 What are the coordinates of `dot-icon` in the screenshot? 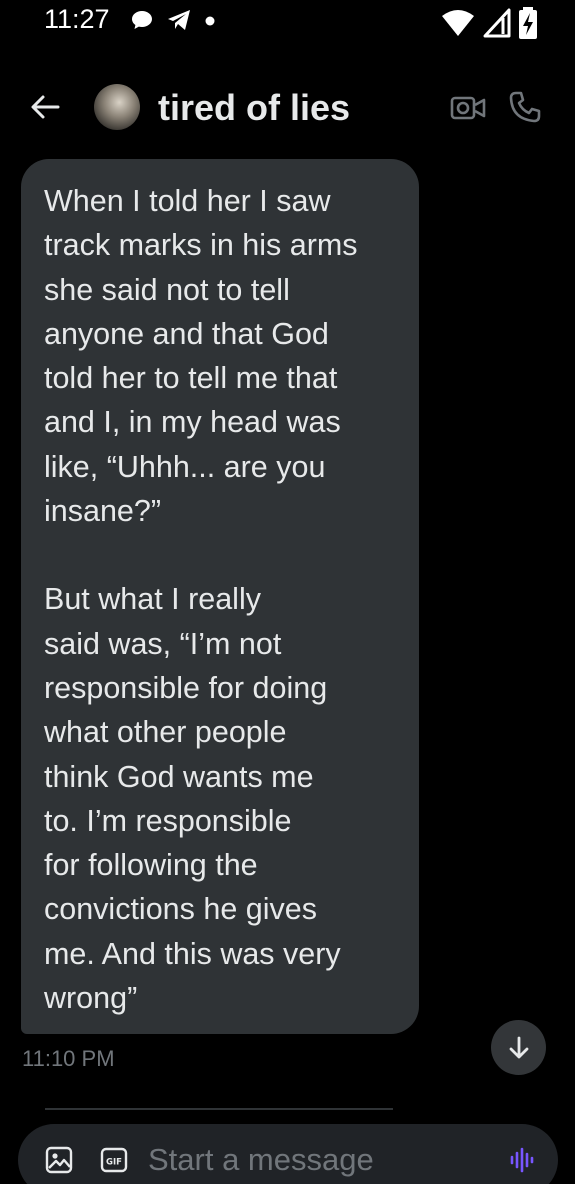 It's located at (210, 21).